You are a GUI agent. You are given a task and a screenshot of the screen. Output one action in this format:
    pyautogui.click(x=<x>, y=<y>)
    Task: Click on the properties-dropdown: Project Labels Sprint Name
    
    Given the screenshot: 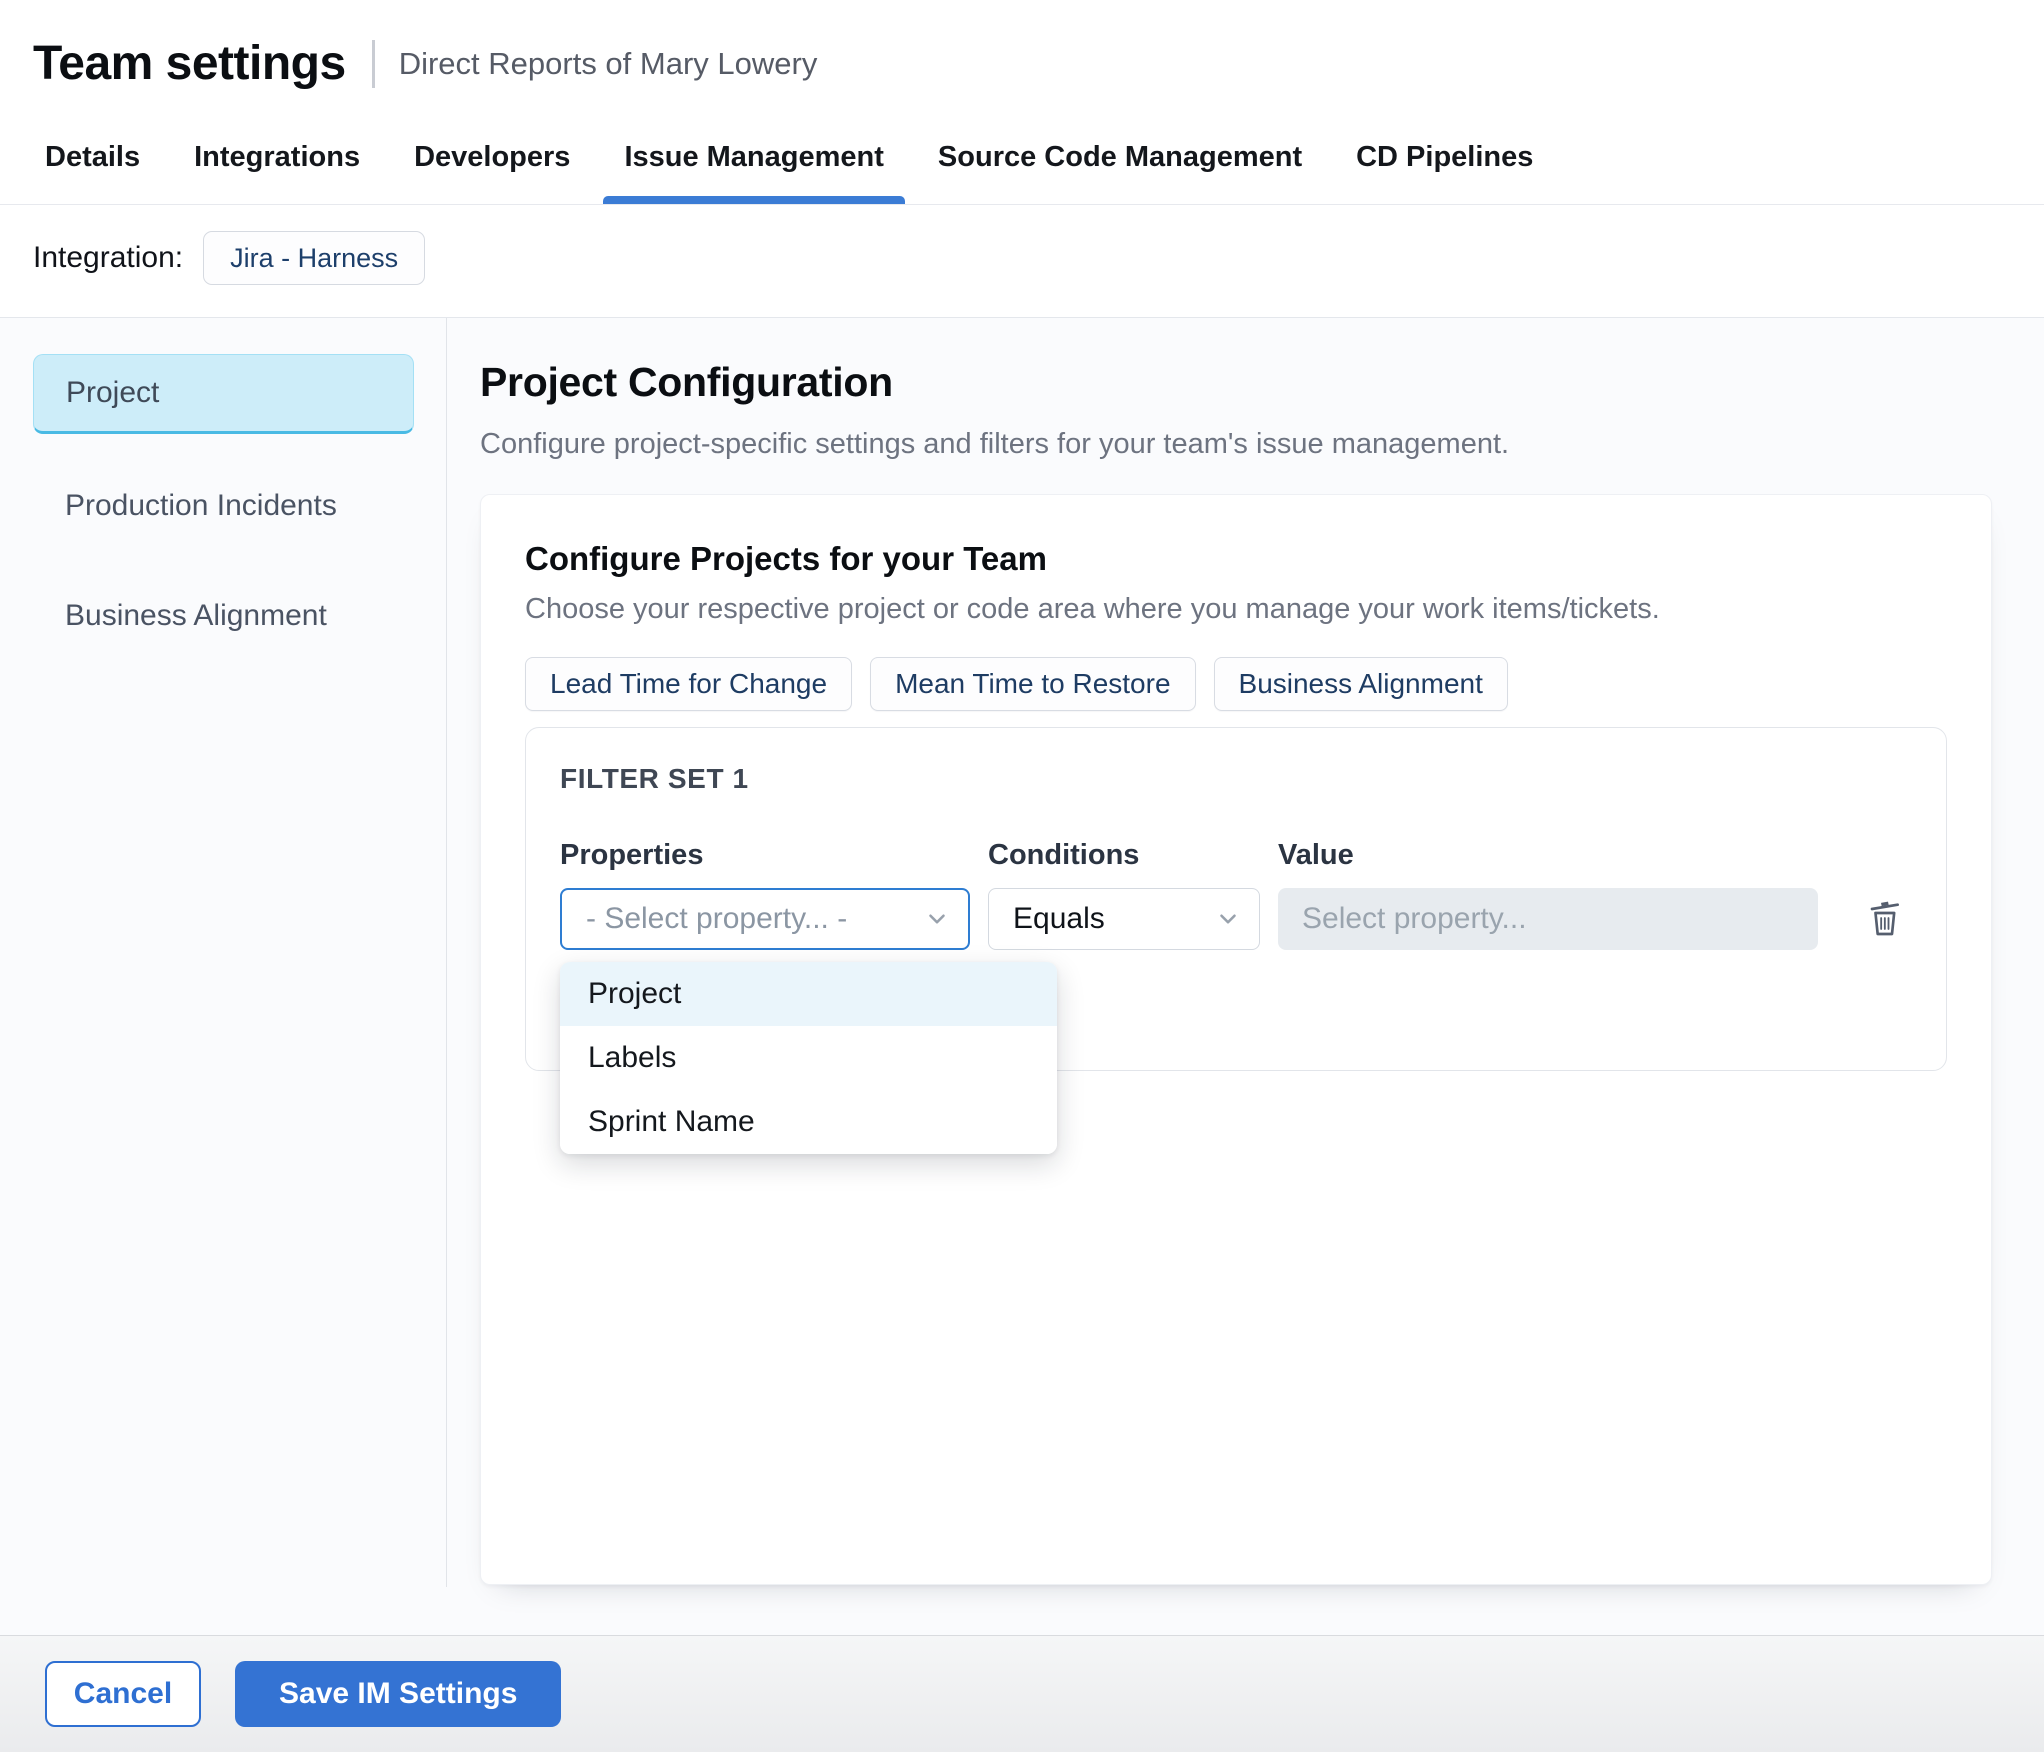 What is the action you would take?
    pyautogui.click(x=808, y=1058)
    